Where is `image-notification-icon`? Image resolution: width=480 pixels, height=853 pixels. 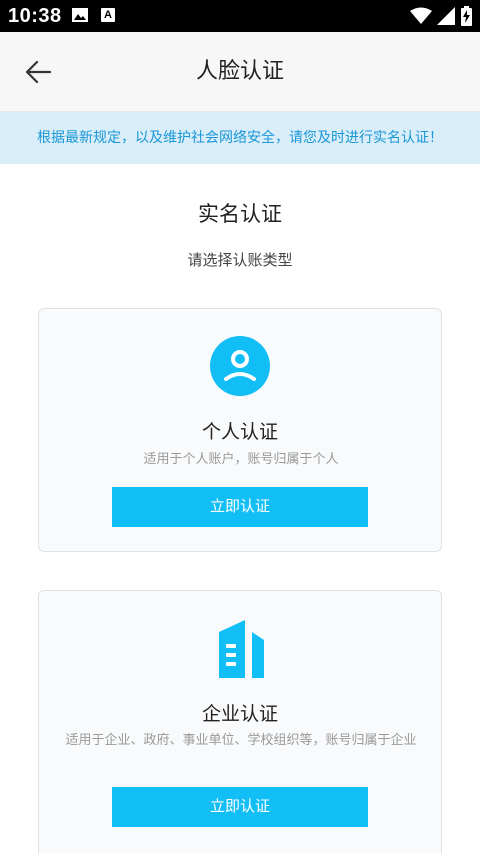 image-notification-icon is located at coordinates (80, 15).